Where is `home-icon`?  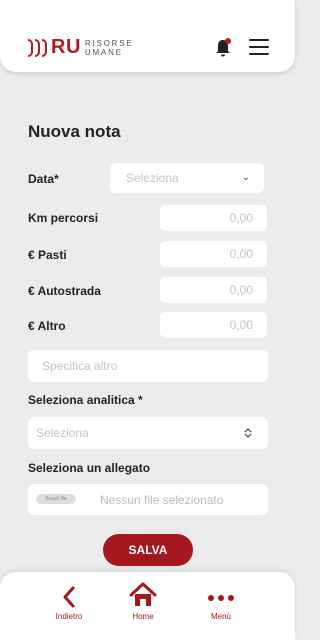
home-icon is located at coordinates (143, 594).